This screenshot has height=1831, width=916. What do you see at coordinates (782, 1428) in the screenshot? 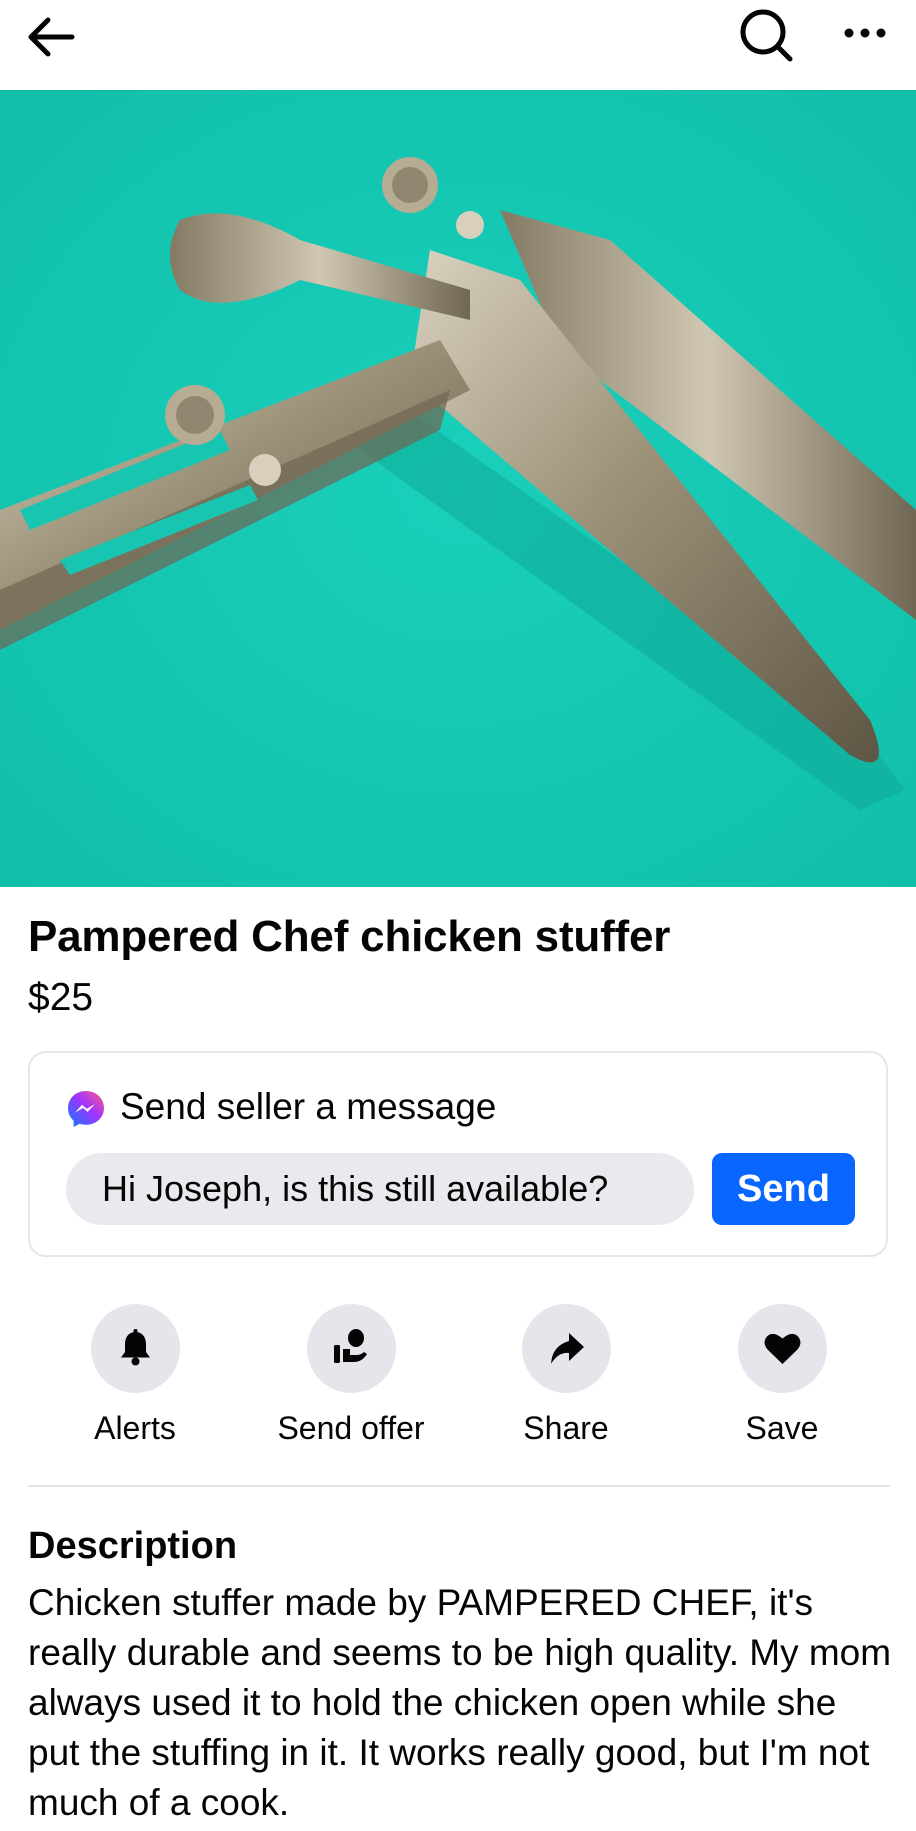
I see `save-label: Save` at bounding box center [782, 1428].